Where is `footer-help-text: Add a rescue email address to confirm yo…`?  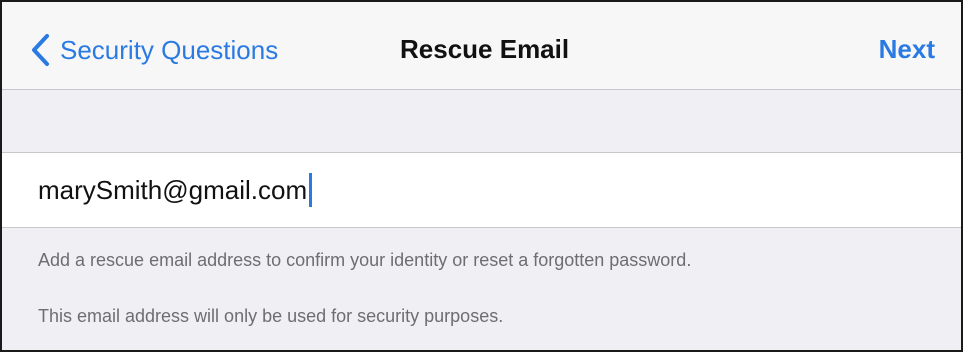 footer-help-text: Add a rescue email address to confirm yo… is located at coordinates (365, 260).